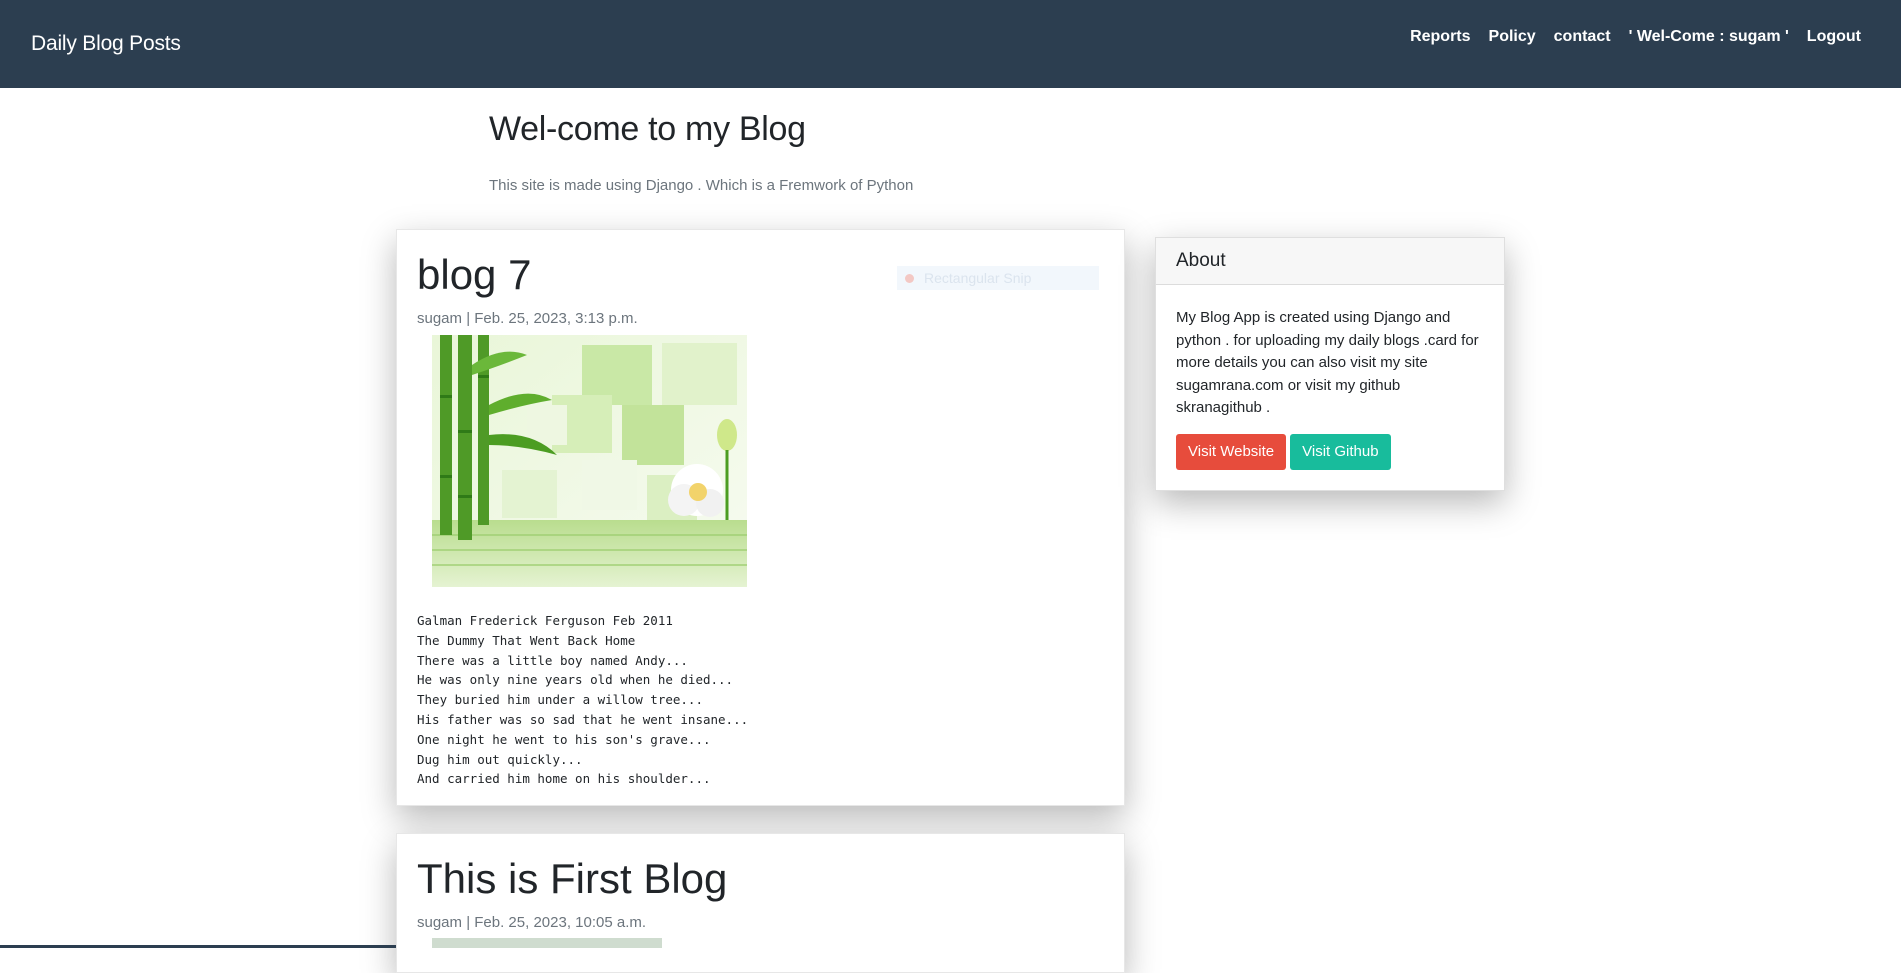 The image size is (1901, 973). What do you see at coordinates (1340, 451) in the screenshot?
I see `visit-github-button: Visit Github` at bounding box center [1340, 451].